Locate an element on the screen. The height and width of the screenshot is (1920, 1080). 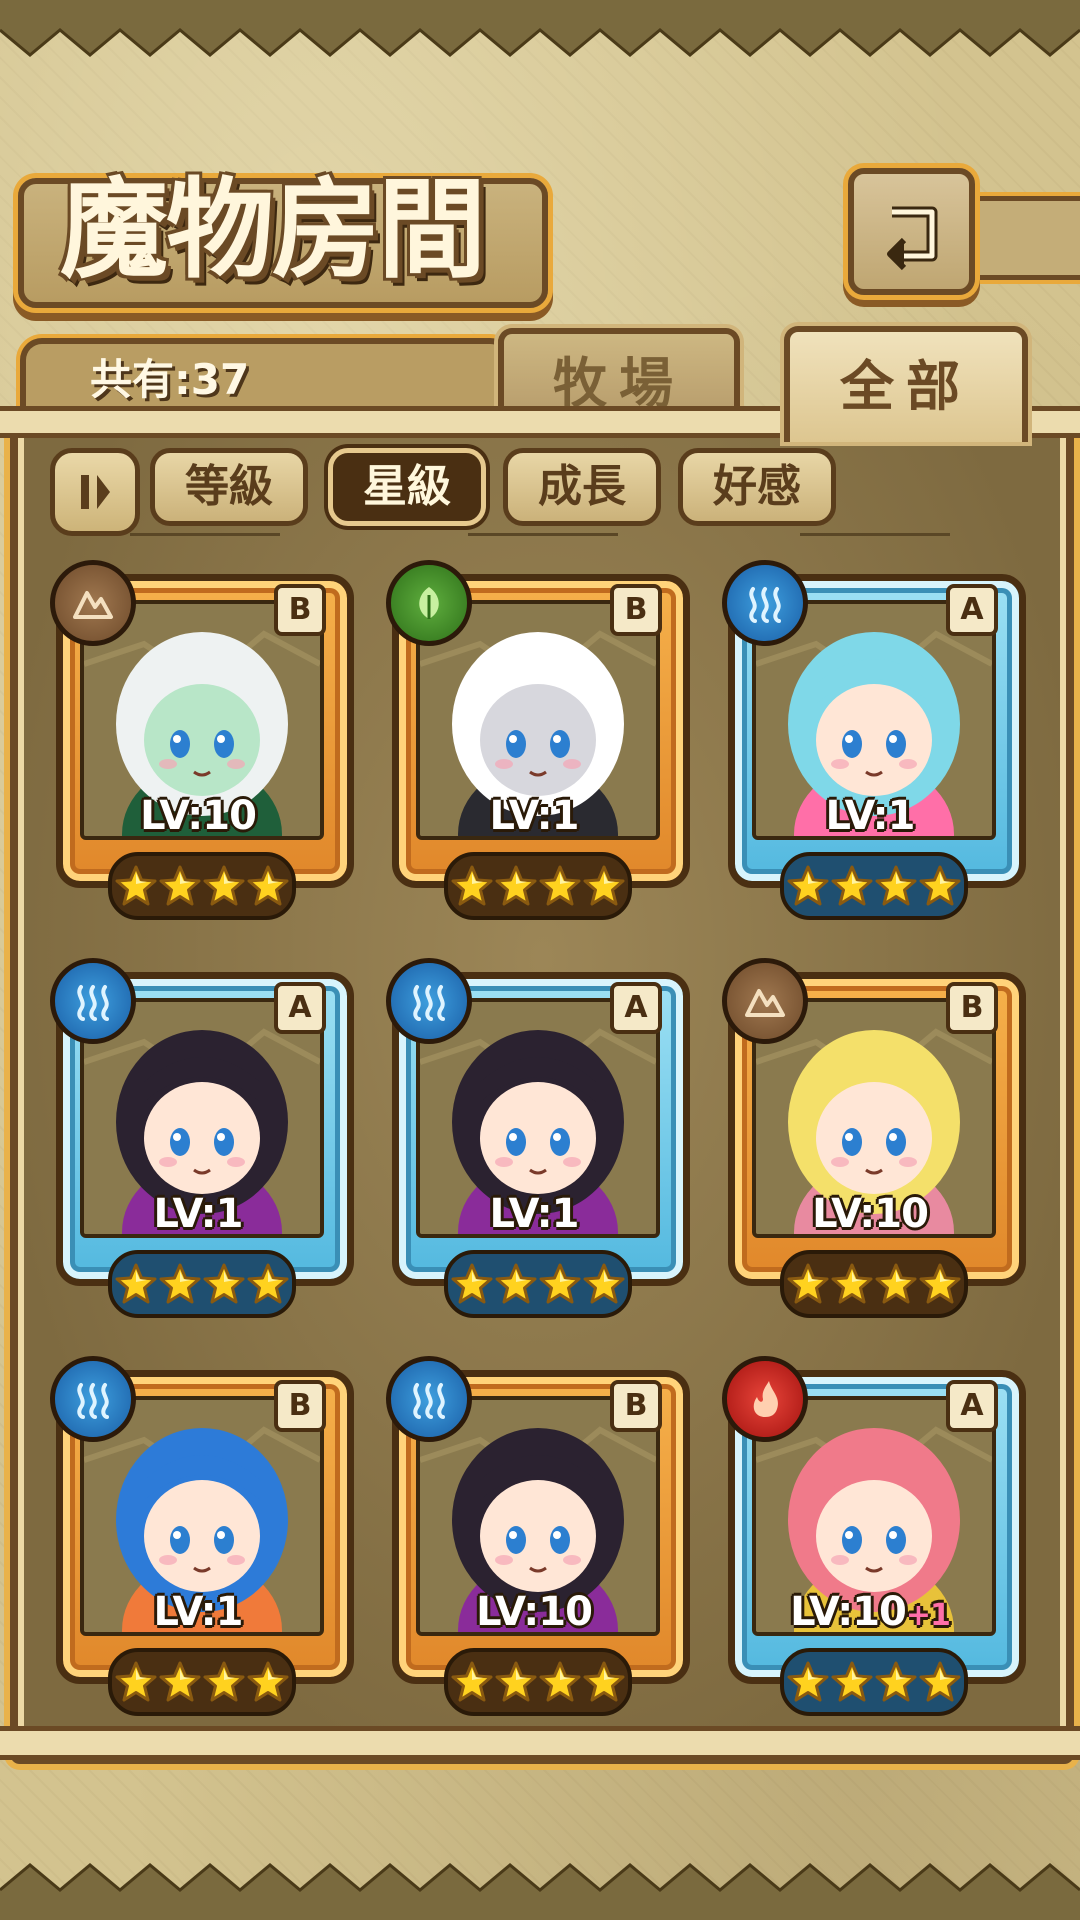
back-button is located at coordinates (911, 231).